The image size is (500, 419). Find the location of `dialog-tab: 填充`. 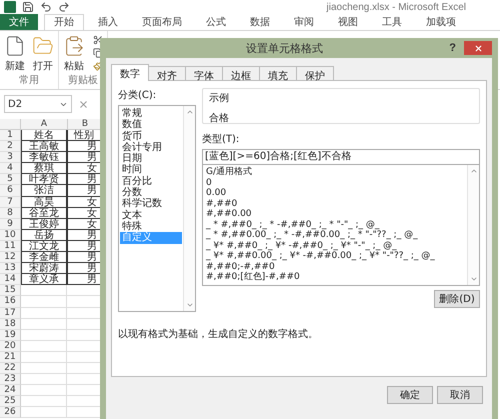

dialog-tab: 填充 is located at coordinates (278, 73).